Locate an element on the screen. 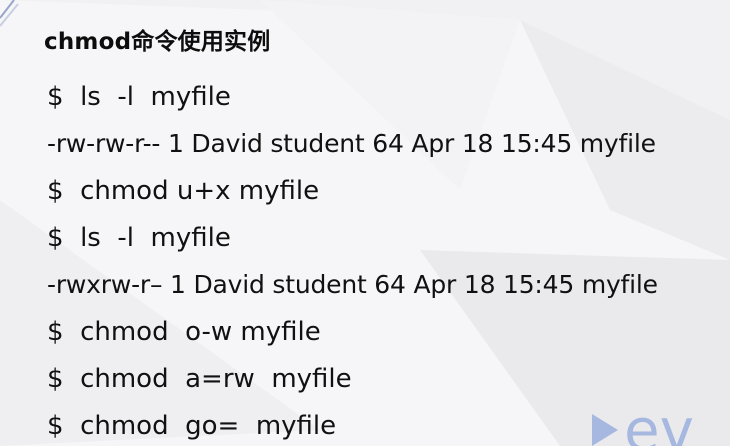 This screenshot has height=446, width=730. command-line-ls: $ ls -l myfile is located at coordinates (139, 97).